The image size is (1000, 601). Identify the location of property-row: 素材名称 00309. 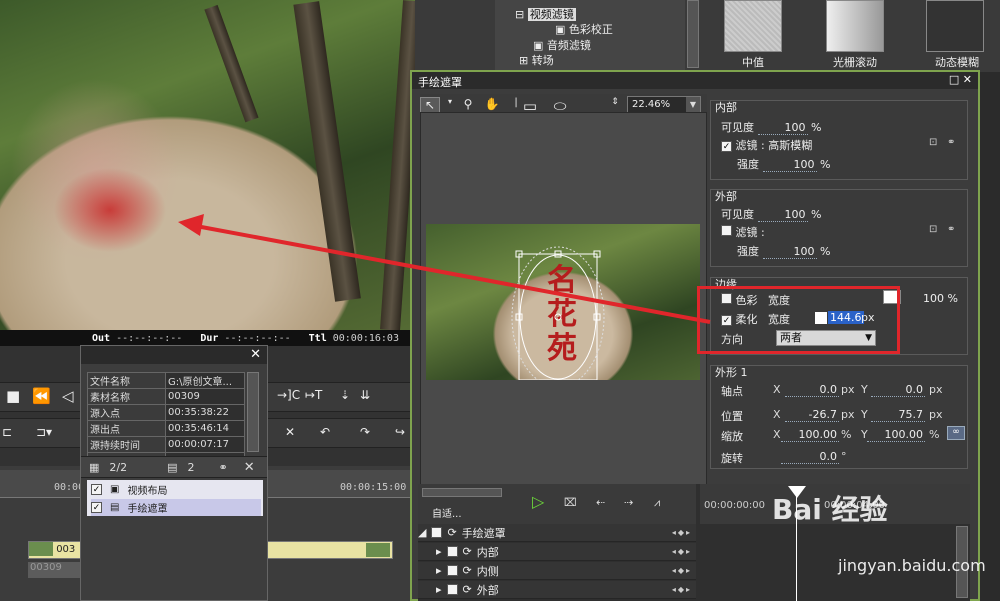
(166, 396).